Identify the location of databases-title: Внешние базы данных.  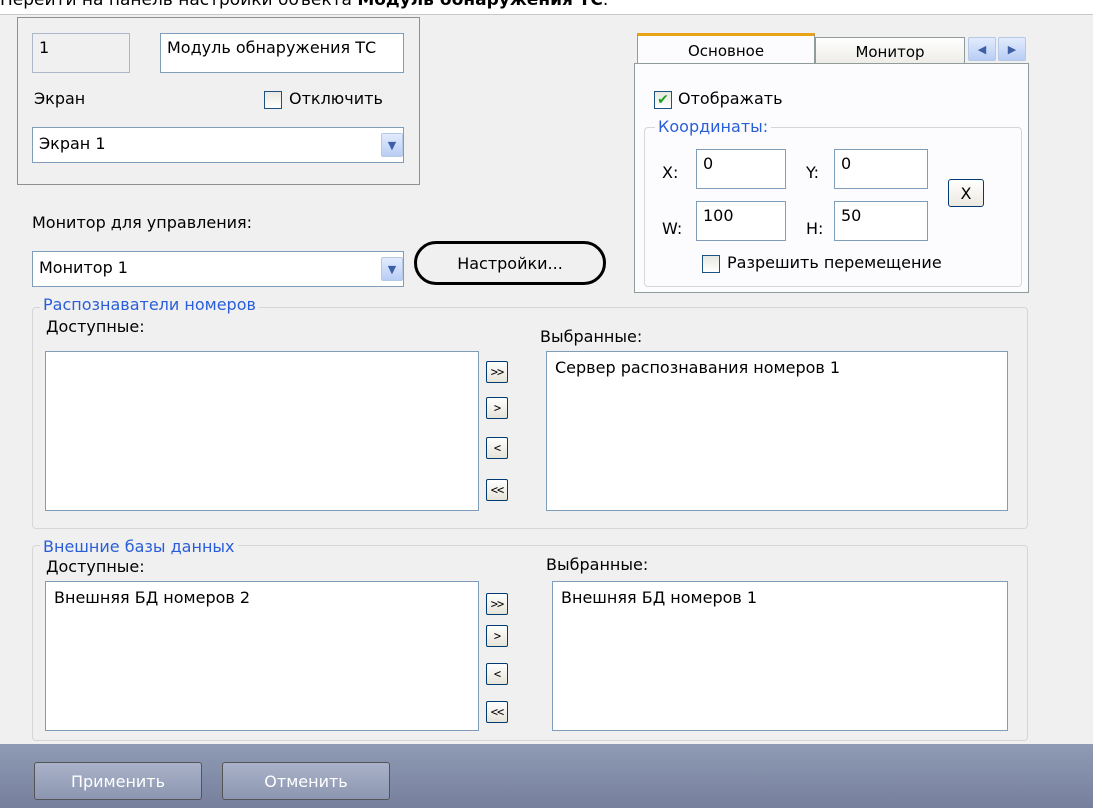
(139, 546).